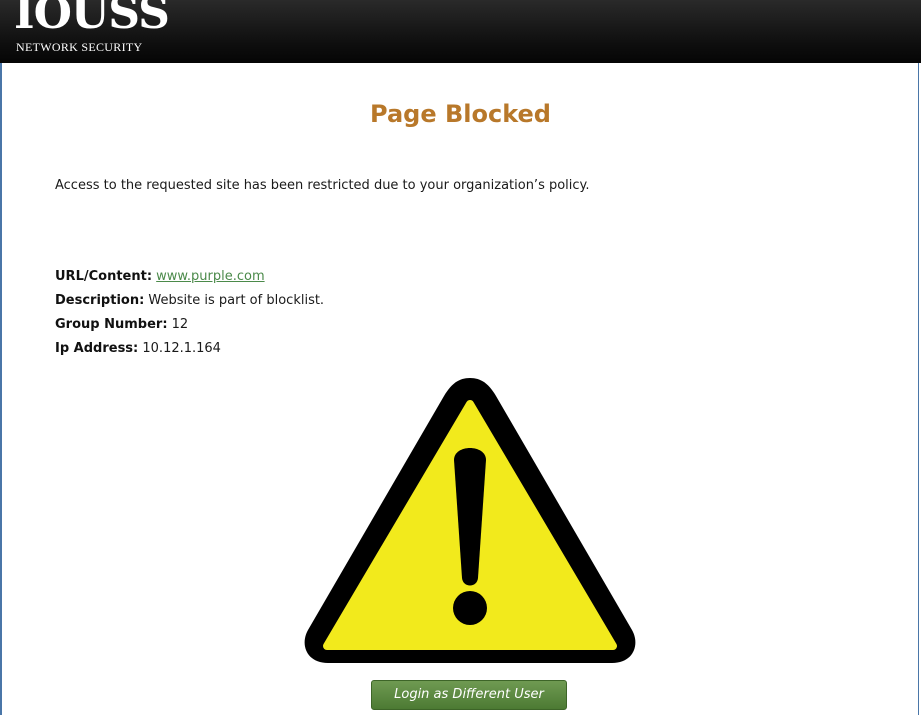 Image resolution: width=921 pixels, height=715 pixels. What do you see at coordinates (104, 276) in the screenshot?
I see `url-label: URL/Content:` at bounding box center [104, 276].